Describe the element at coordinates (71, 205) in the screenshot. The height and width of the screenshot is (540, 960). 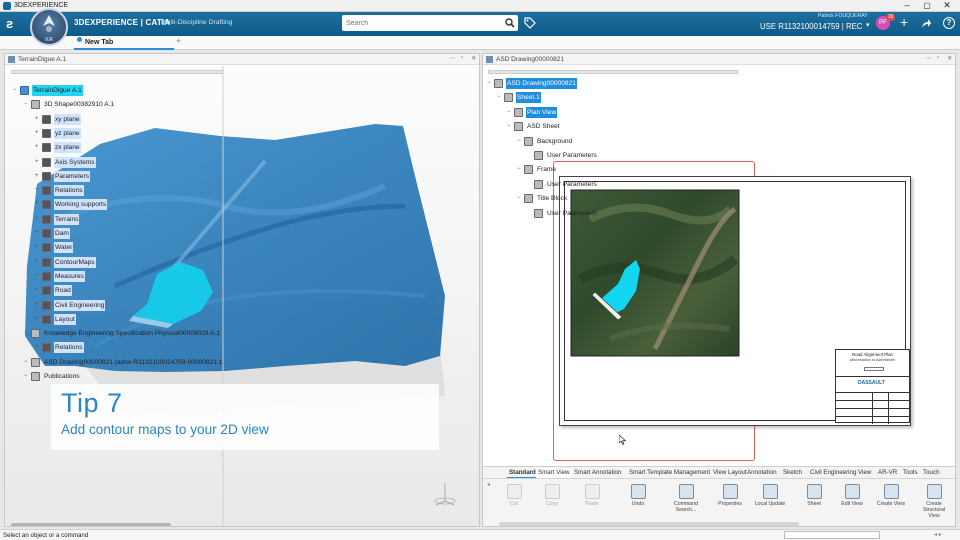
I see `tree-node: + Working supports` at that location.